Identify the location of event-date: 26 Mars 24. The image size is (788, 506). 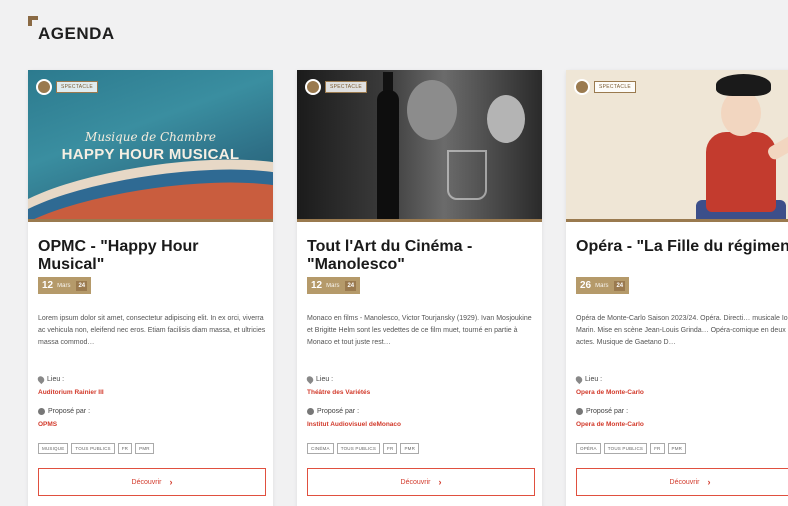
(603, 285).